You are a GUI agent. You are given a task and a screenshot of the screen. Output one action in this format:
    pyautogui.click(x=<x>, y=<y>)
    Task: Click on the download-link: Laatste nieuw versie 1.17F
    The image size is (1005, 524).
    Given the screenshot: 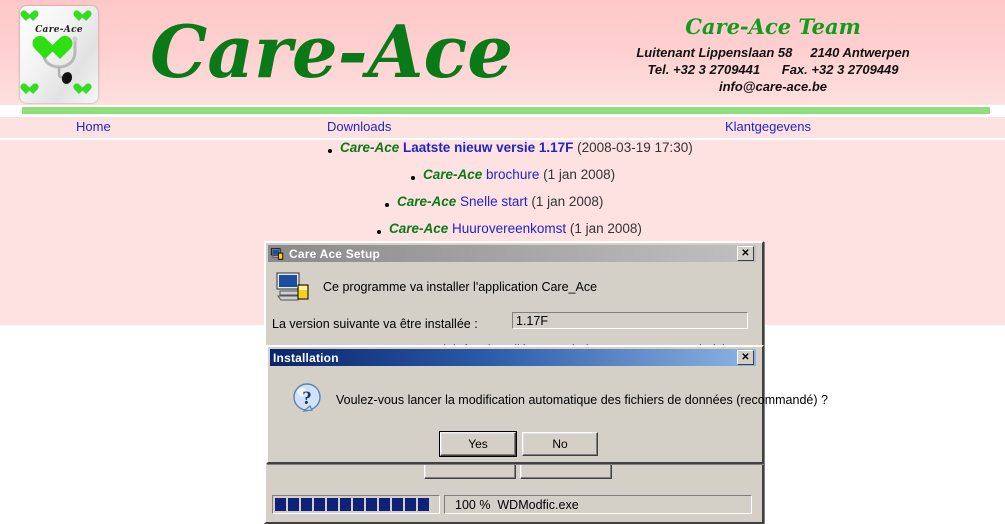 What is the action you would take?
    pyautogui.click(x=488, y=147)
    